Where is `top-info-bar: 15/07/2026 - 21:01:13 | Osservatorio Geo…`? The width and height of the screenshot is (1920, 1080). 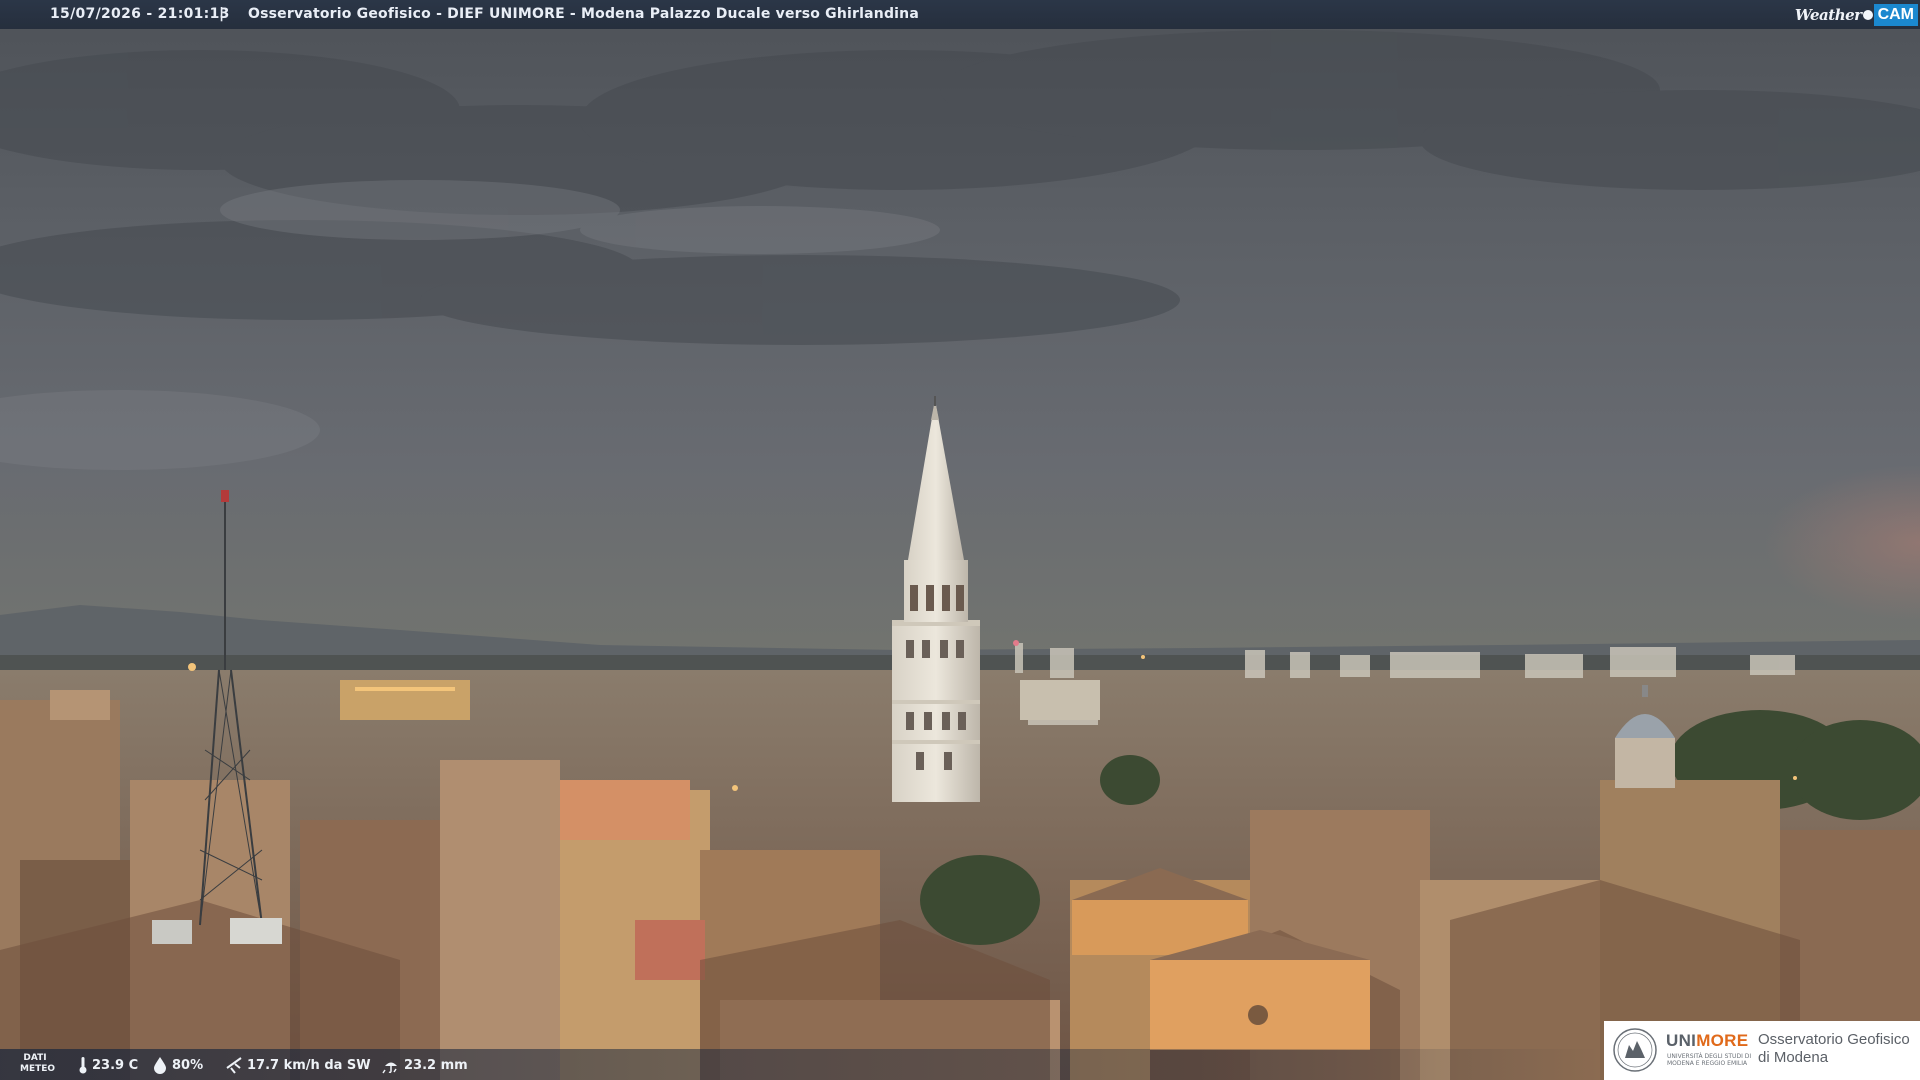 top-info-bar: 15/07/2026 - 21:01:13 | Osservatorio Geo… is located at coordinates (960, 14).